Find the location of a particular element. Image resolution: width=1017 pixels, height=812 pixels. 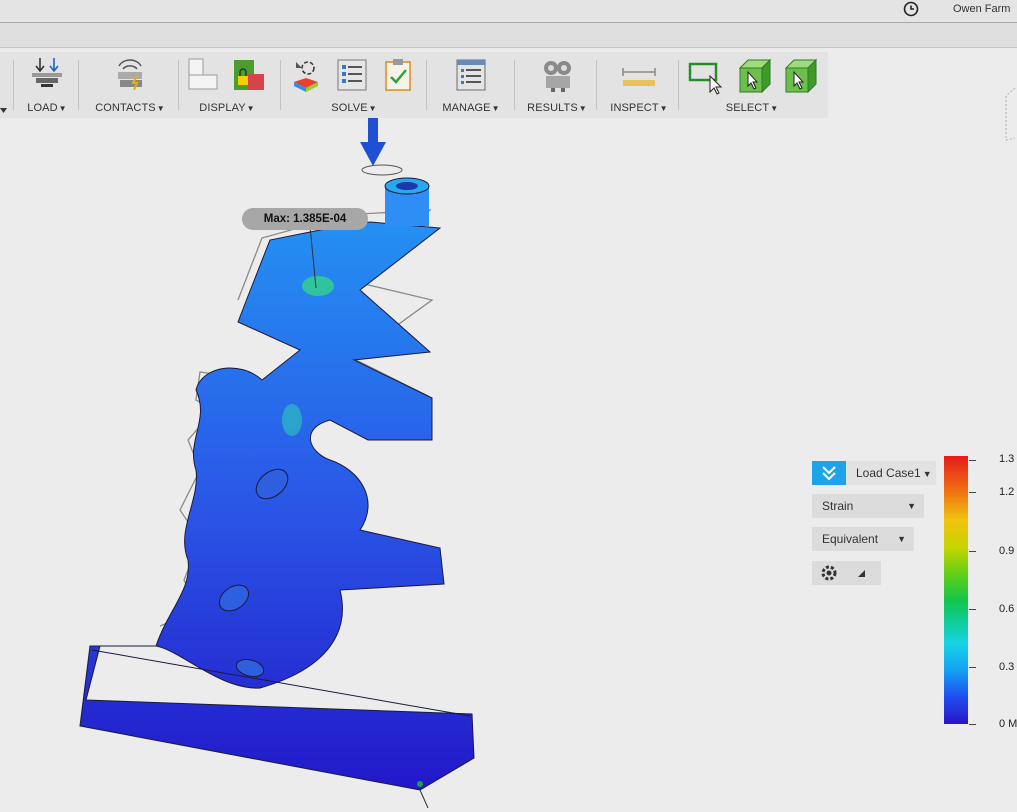

display-lock-icon is located at coordinates (249, 76).